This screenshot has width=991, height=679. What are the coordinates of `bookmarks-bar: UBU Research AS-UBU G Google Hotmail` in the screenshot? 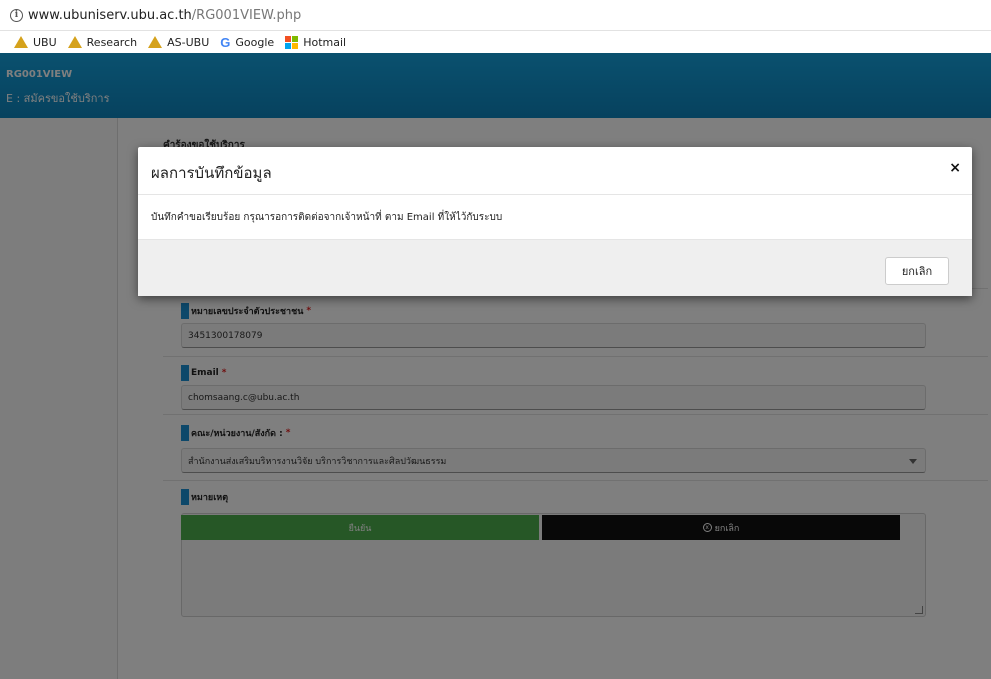 It's located at (495, 42).